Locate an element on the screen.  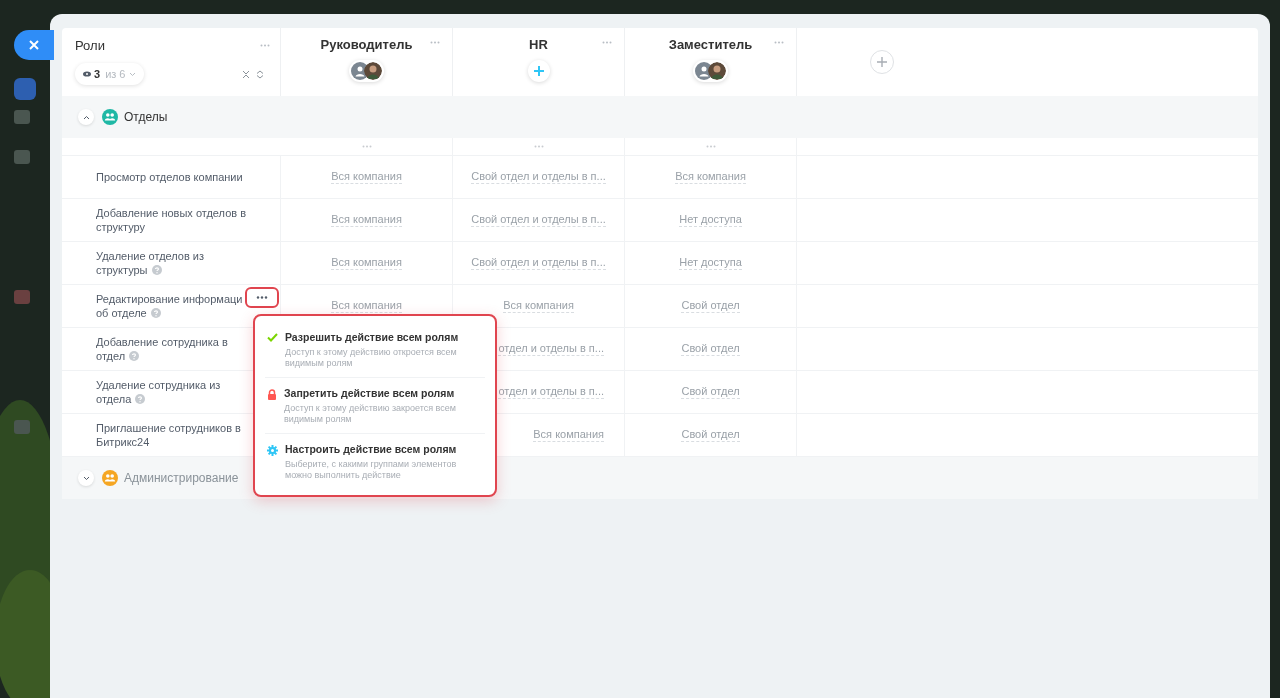
permission-label: Редактирование информаци об отделе is located at coordinates (170, 306).